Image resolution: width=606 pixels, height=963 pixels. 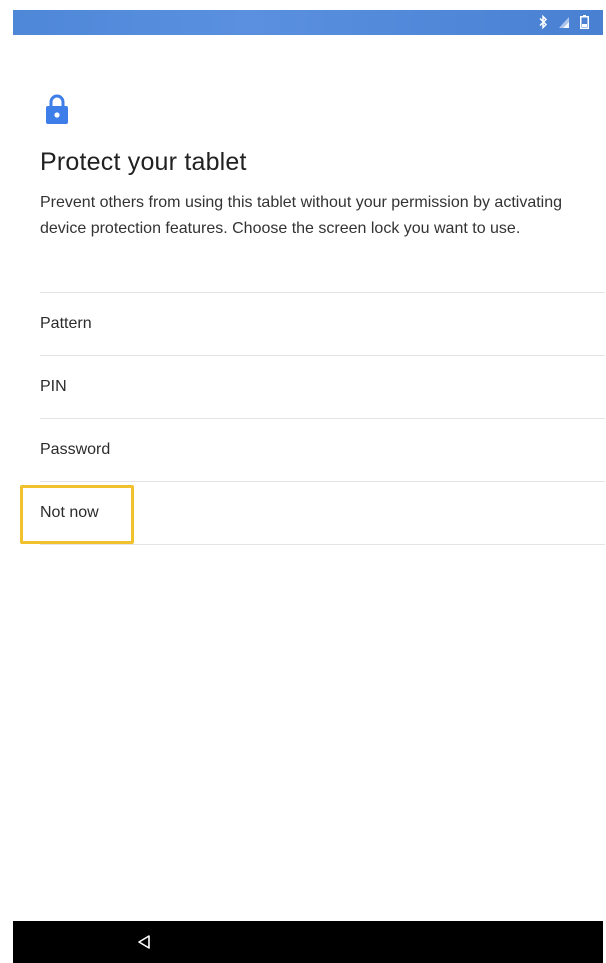 I want to click on page-title: Protect your tablet, so click(x=143, y=162).